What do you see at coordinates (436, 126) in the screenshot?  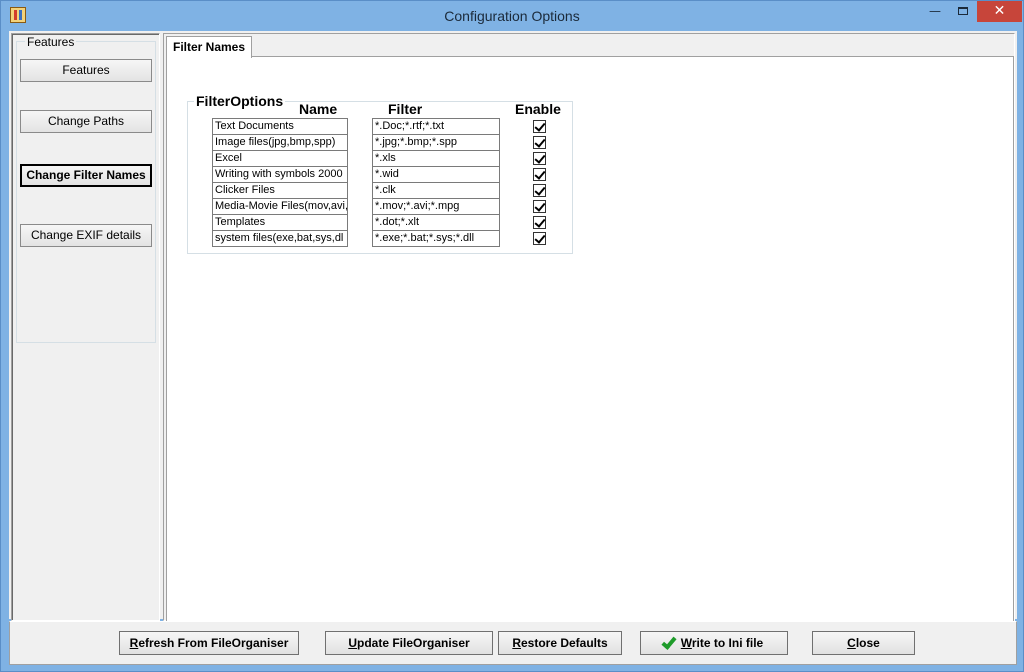 I see `filter-pattern-field: *.Doc;*.rtf;*.txt` at bounding box center [436, 126].